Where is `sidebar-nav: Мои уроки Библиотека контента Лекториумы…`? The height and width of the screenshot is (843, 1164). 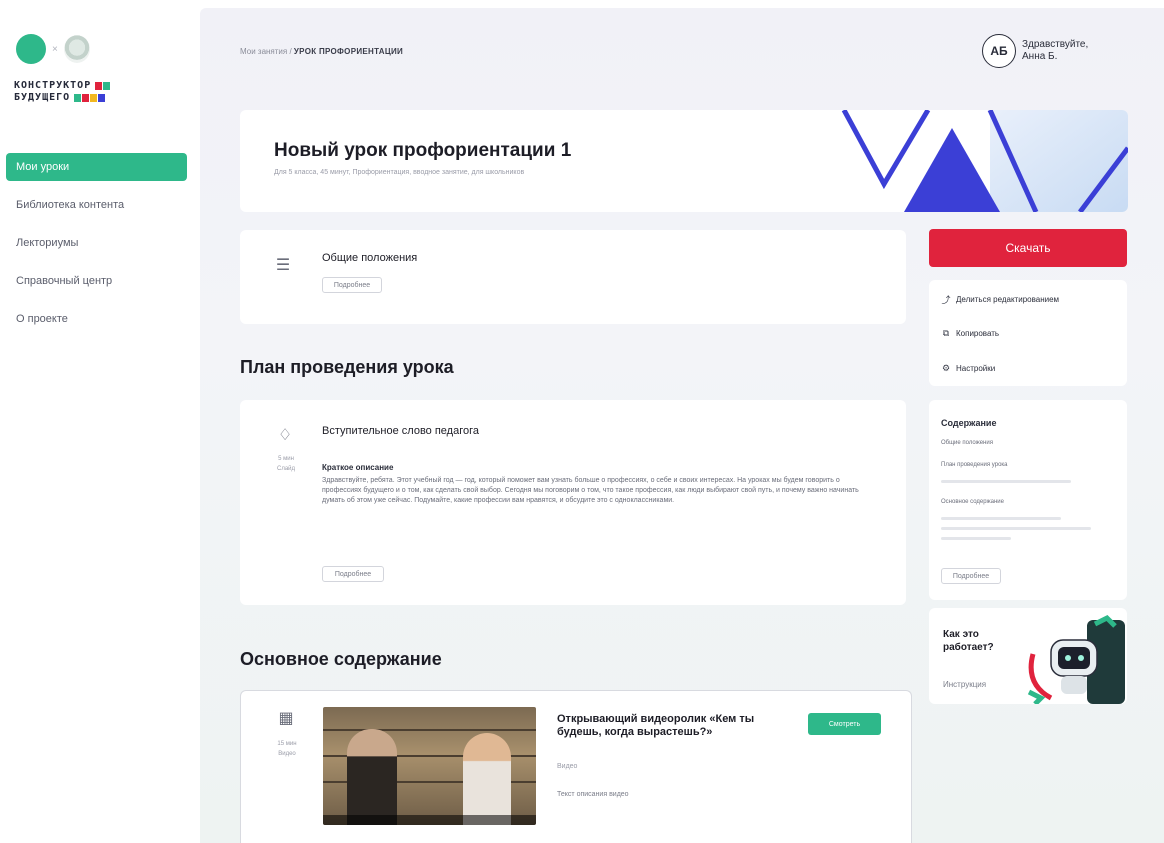
sidebar-nav: Мои уроки Библиотека контента Лекториумы… is located at coordinates (96, 248).